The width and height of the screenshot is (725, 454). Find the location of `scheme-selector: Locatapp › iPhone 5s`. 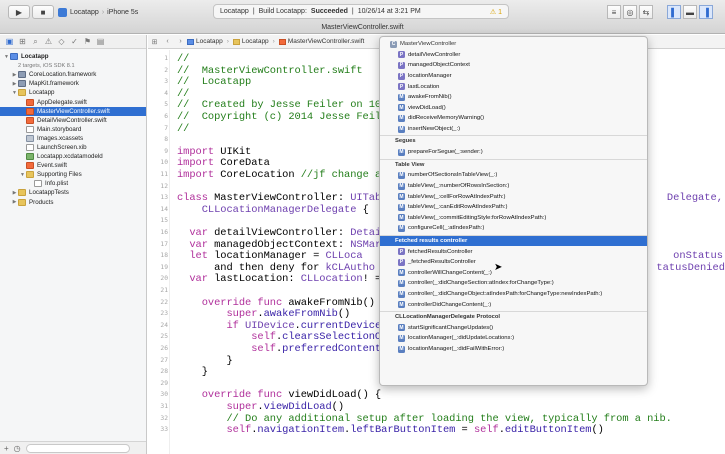

scheme-selector: Locatapp › iPhone 5s is located at coordinates (104, 12).